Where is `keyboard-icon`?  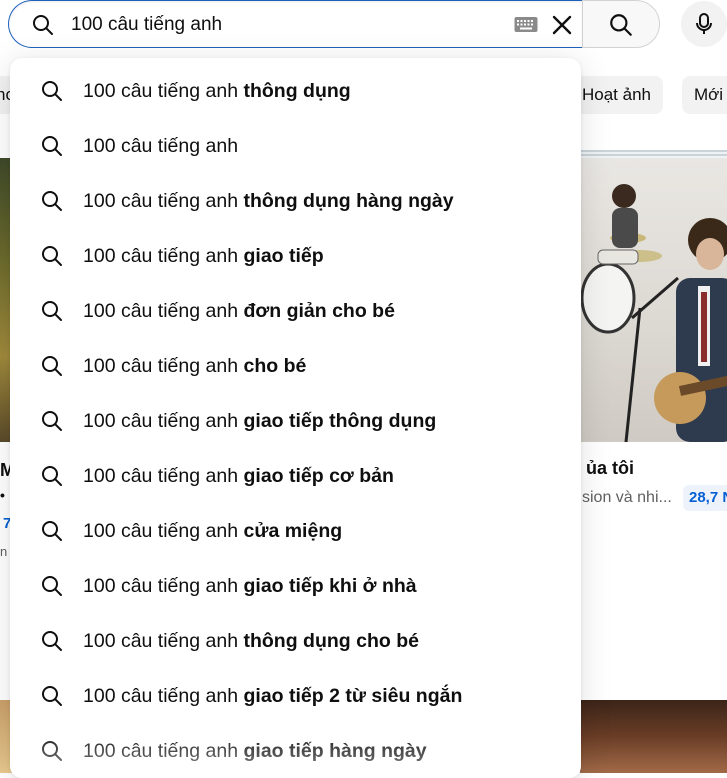 keyboard-icon is located at coordinates (526, 25).